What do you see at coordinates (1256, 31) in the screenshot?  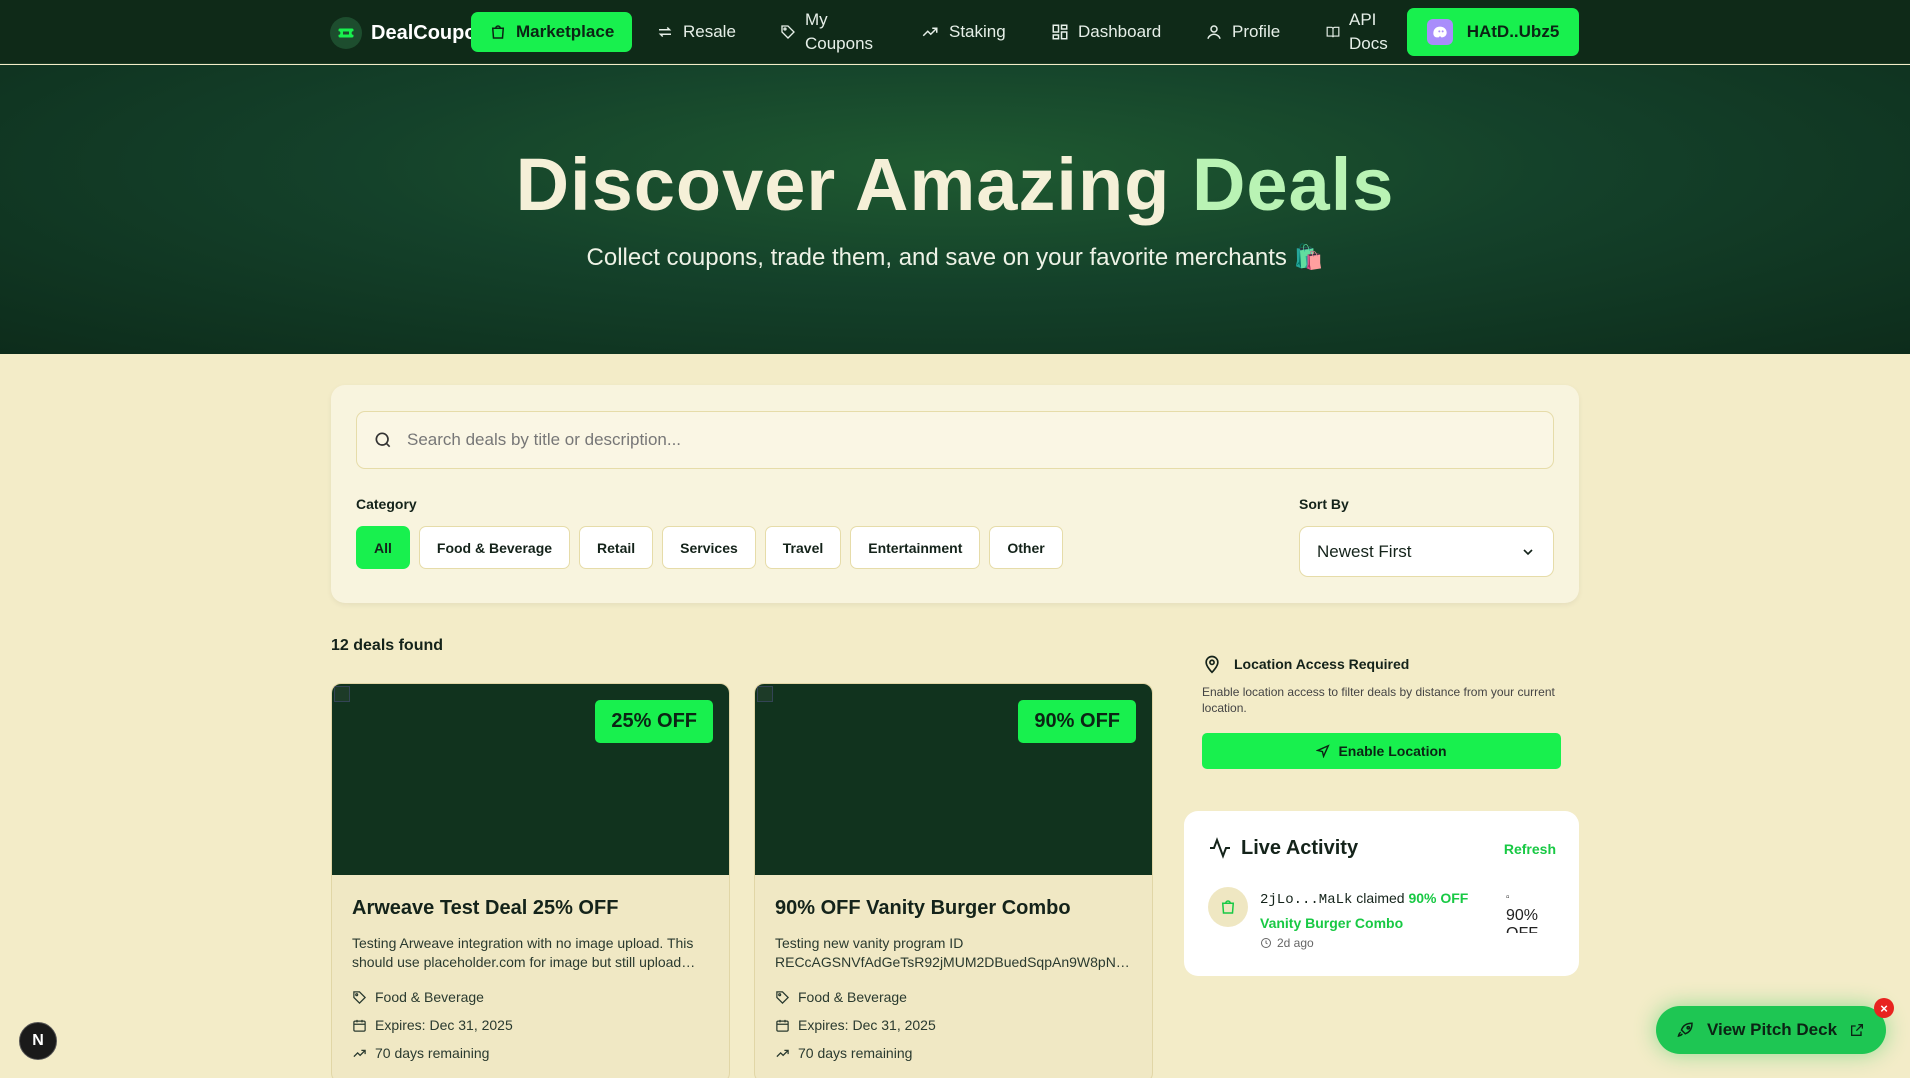 I see `nav-profile-label: Profile` at bounding box center [1256, 31].